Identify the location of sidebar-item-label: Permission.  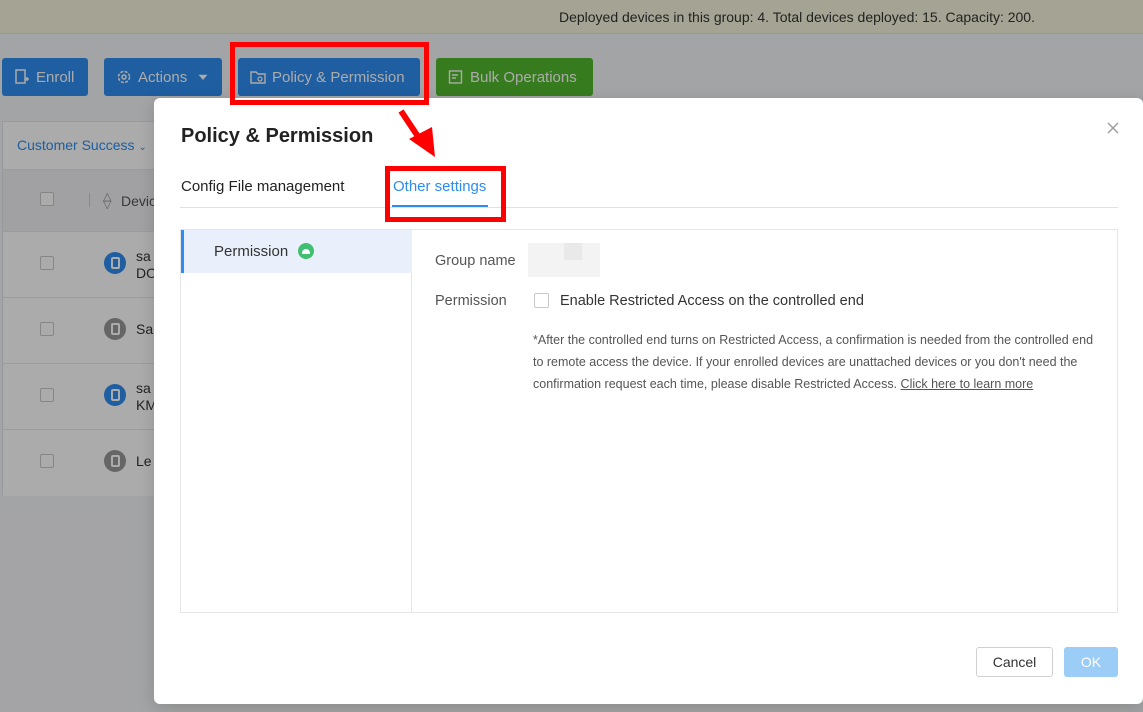
(251, 251).